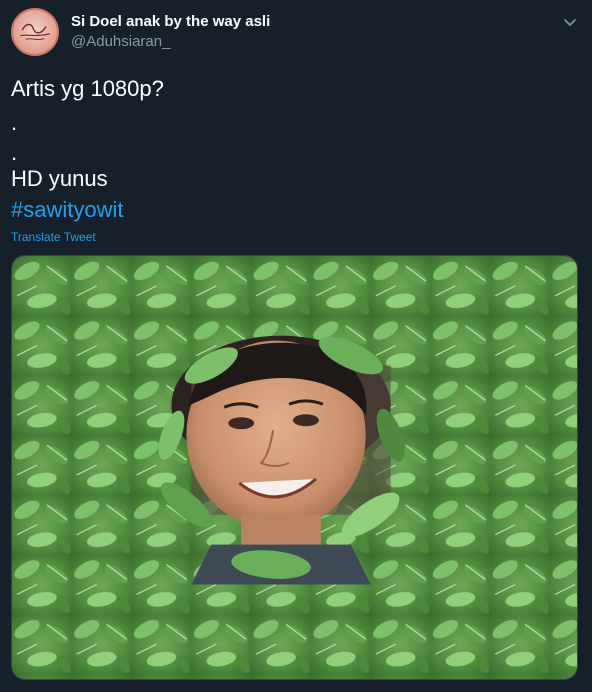 The image size is (592, 692). I want to click on chevron-down-icon, so click(570, 22).